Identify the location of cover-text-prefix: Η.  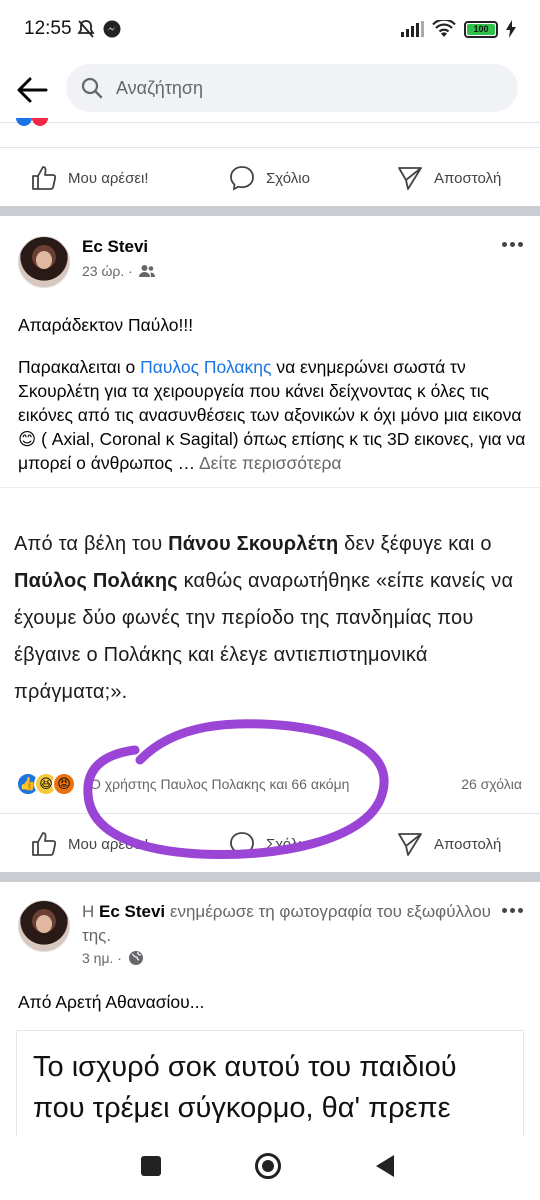
(90, 911).